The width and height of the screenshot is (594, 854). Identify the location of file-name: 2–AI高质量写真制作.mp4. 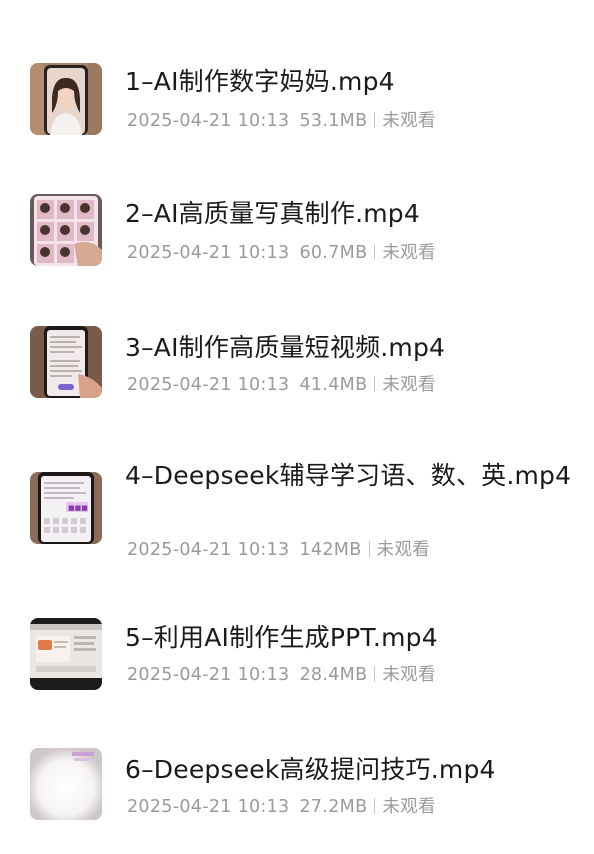
(272, 213).